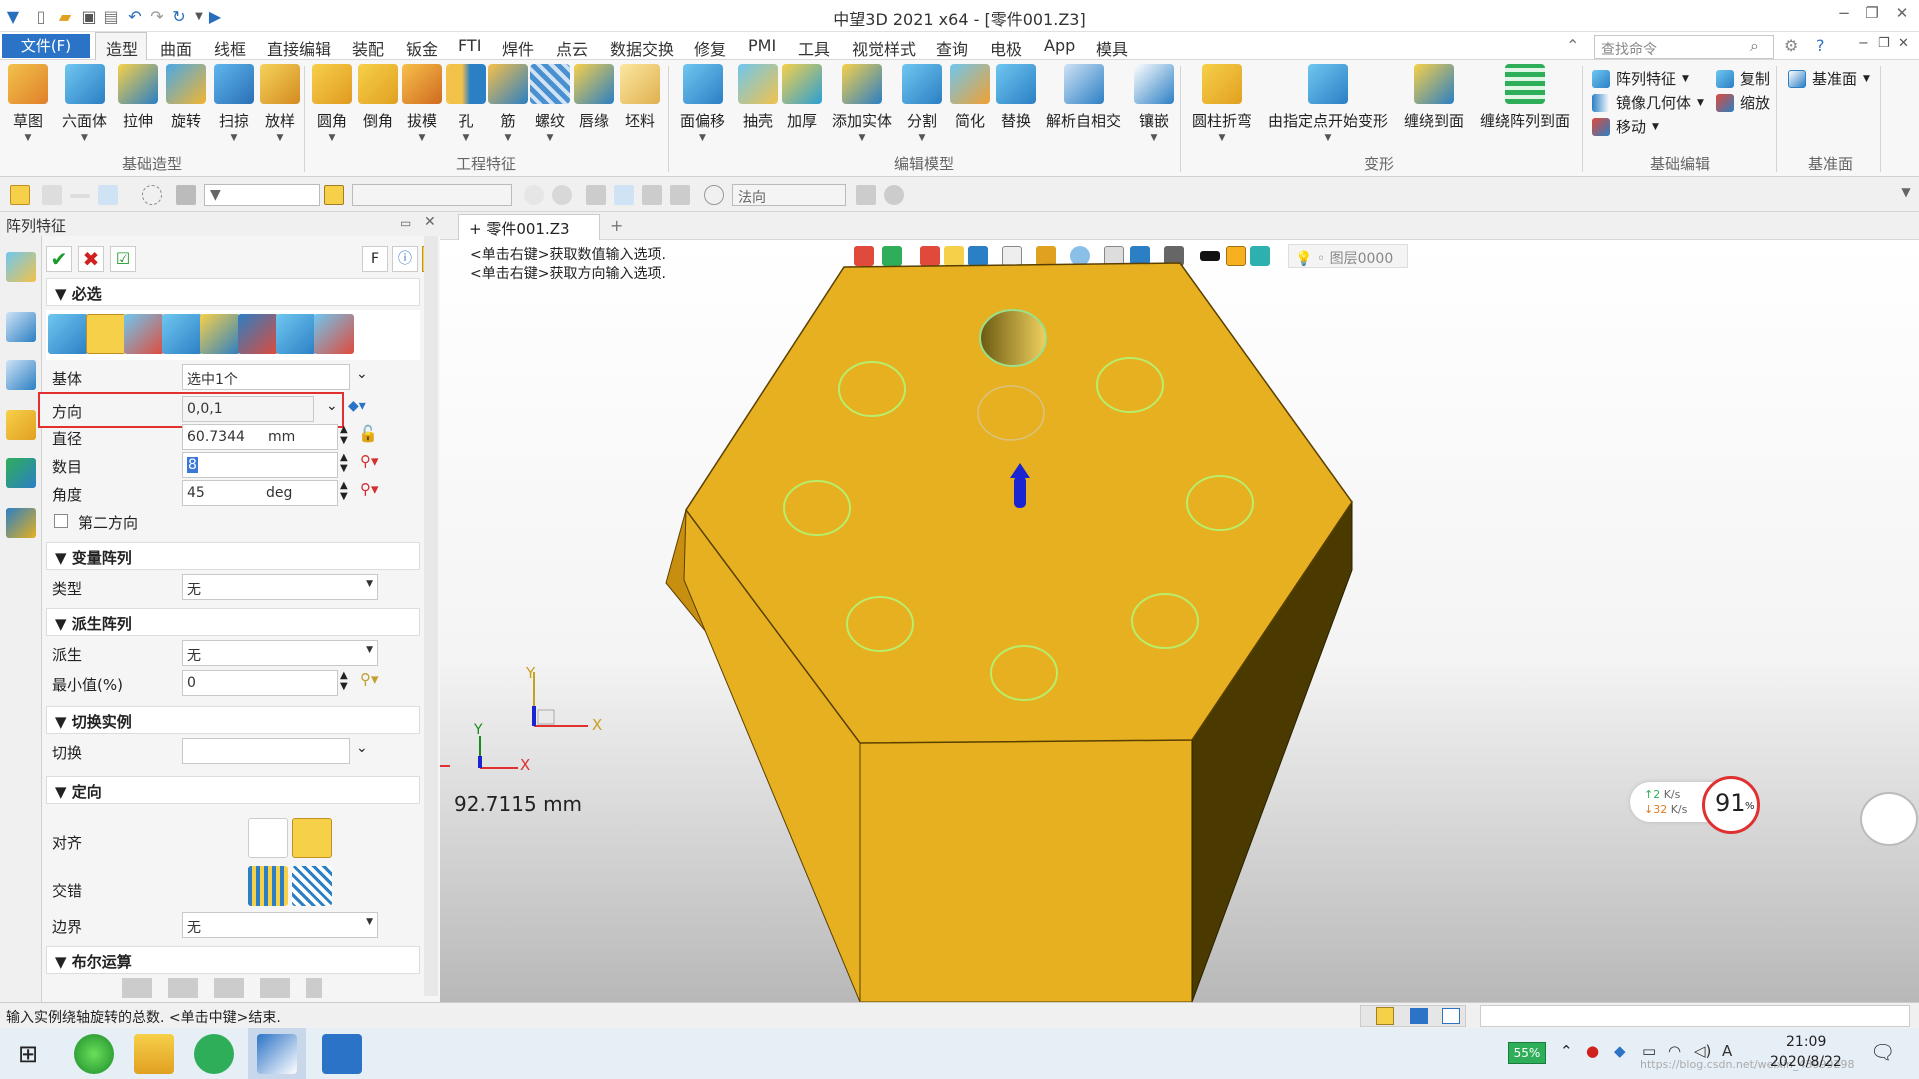 The width and height of the screenshot is (1919, 1079). Describe the element at coordinates (789, 195) in the screenshot. I see `direction-filter-combo: 法向` at that location.